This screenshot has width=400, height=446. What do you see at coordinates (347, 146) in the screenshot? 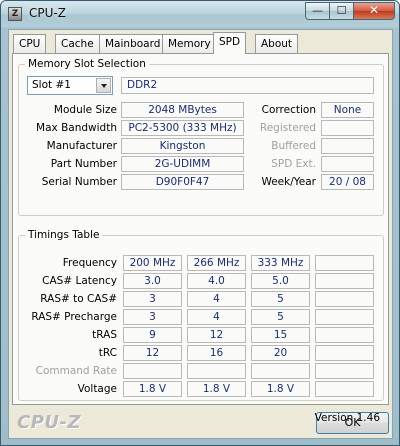
I see `buffered-field` at bounding box center [347, 146].